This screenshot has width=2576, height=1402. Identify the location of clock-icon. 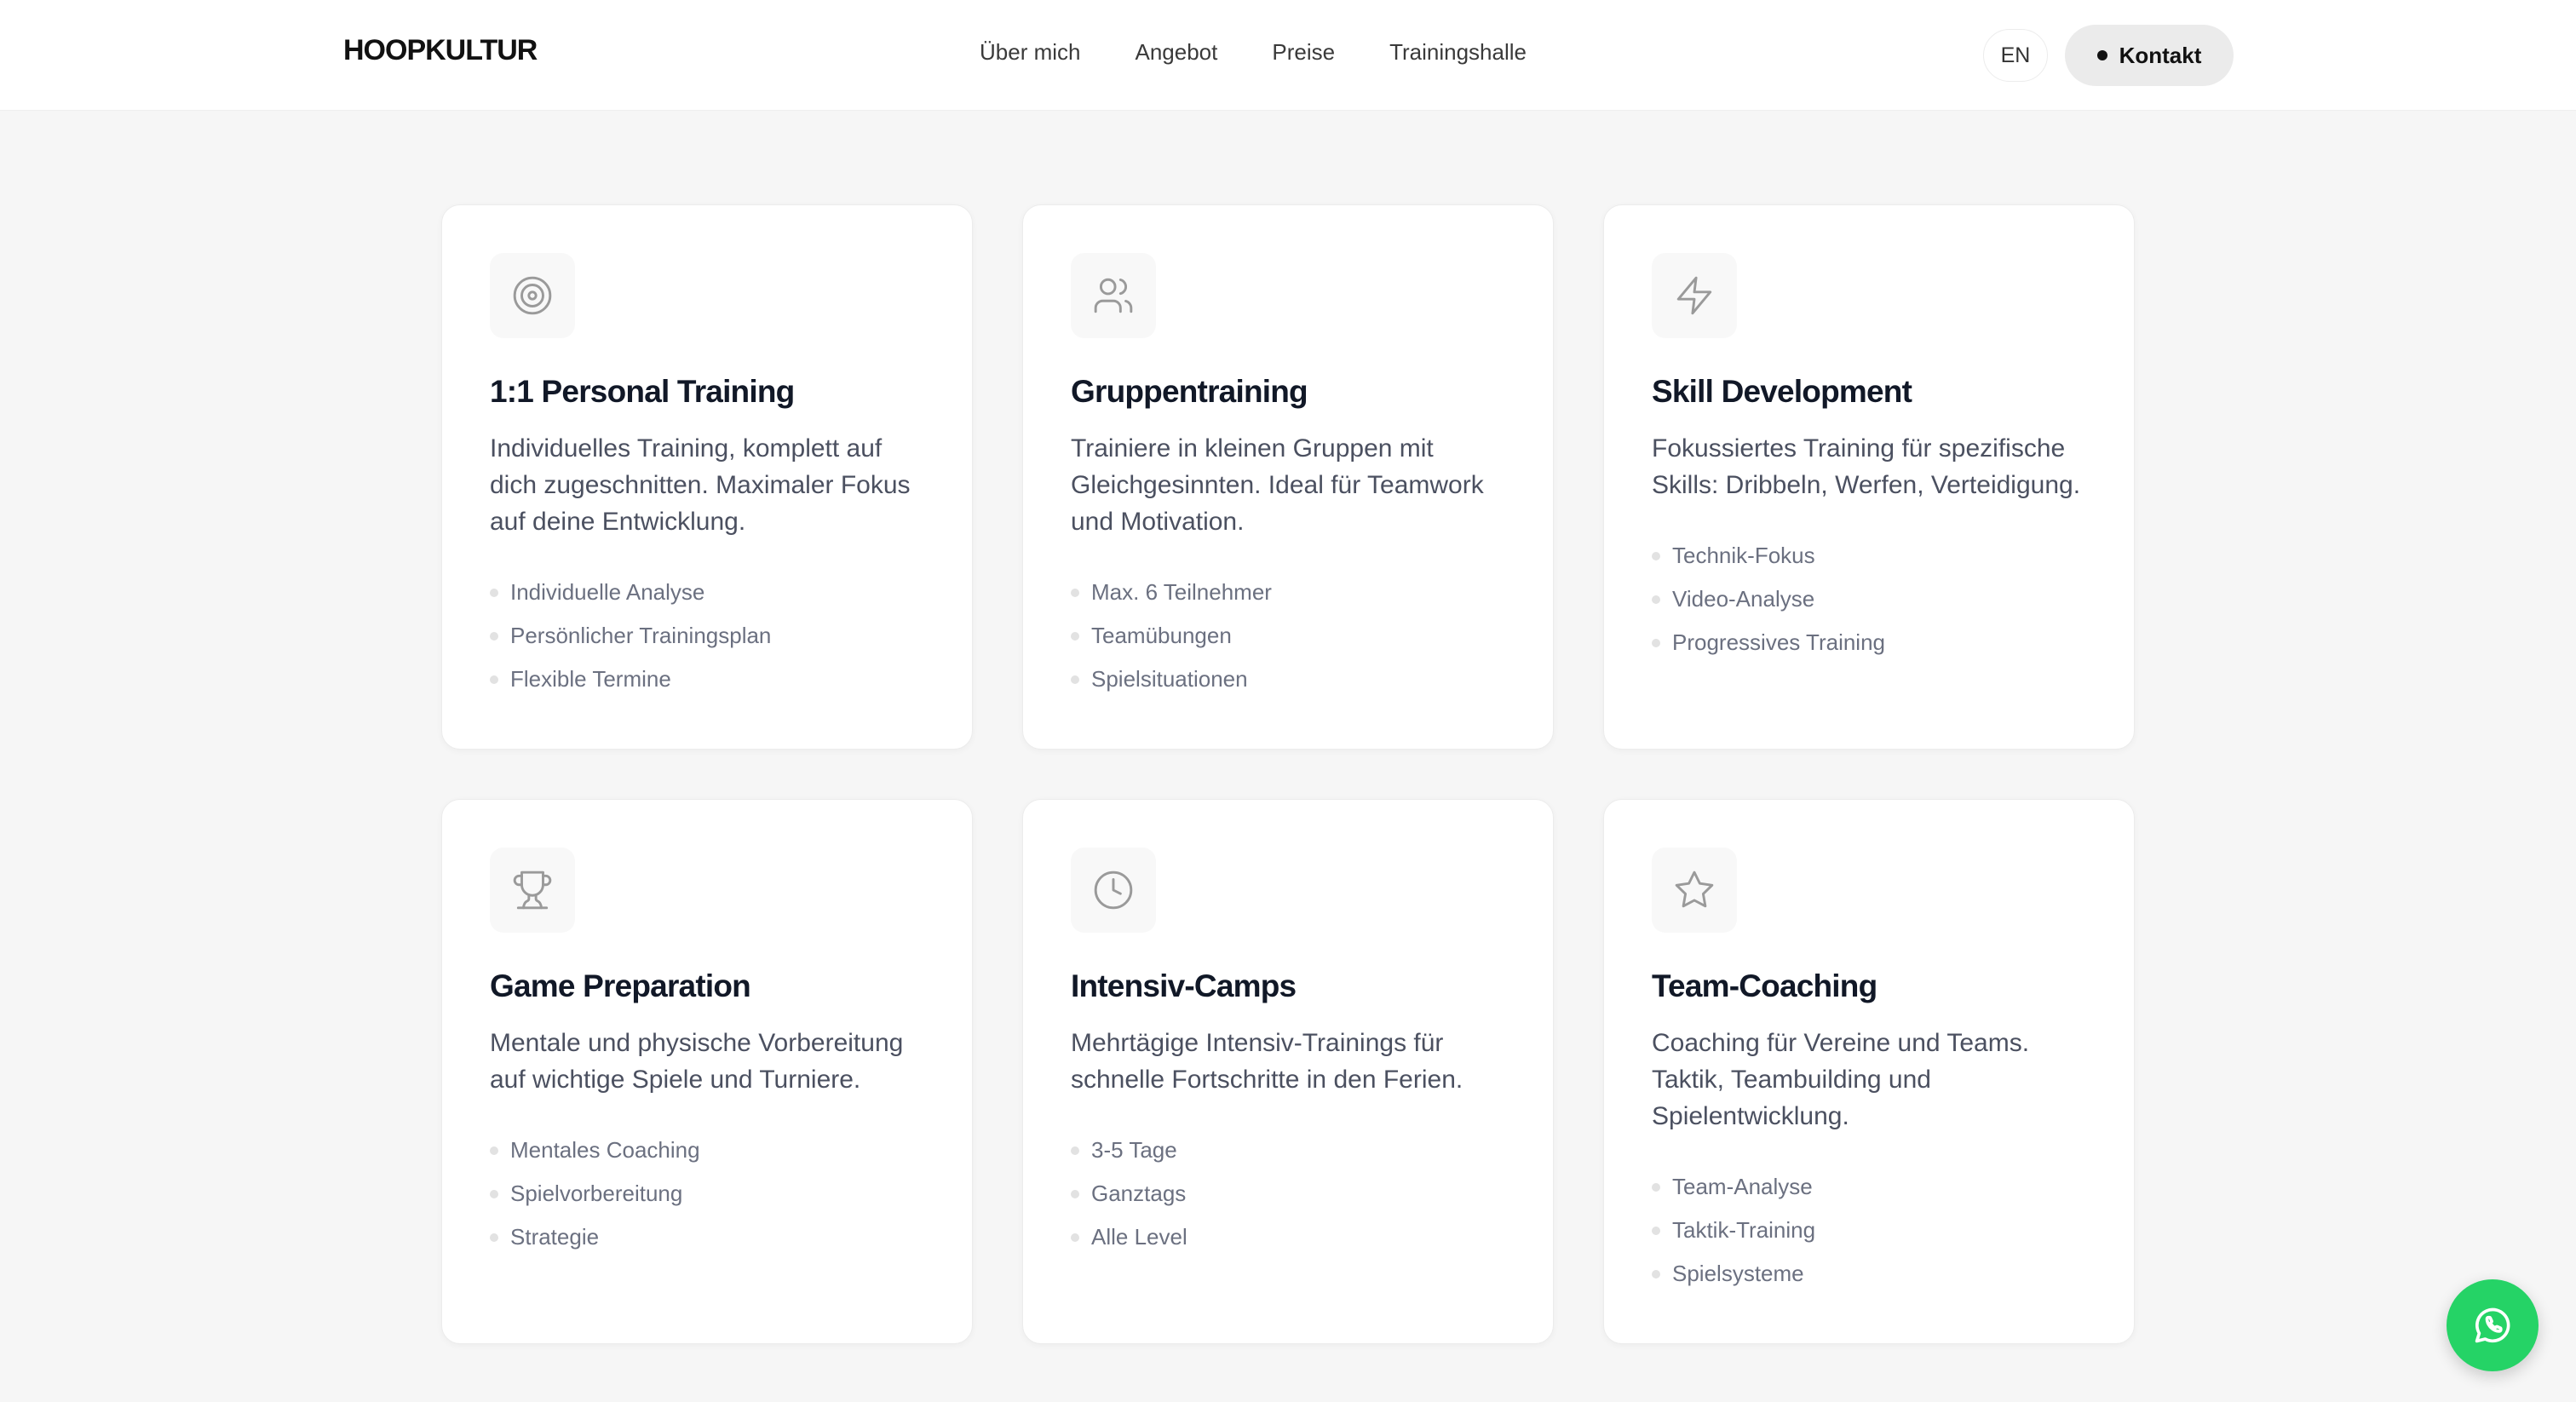
(1113, 890).